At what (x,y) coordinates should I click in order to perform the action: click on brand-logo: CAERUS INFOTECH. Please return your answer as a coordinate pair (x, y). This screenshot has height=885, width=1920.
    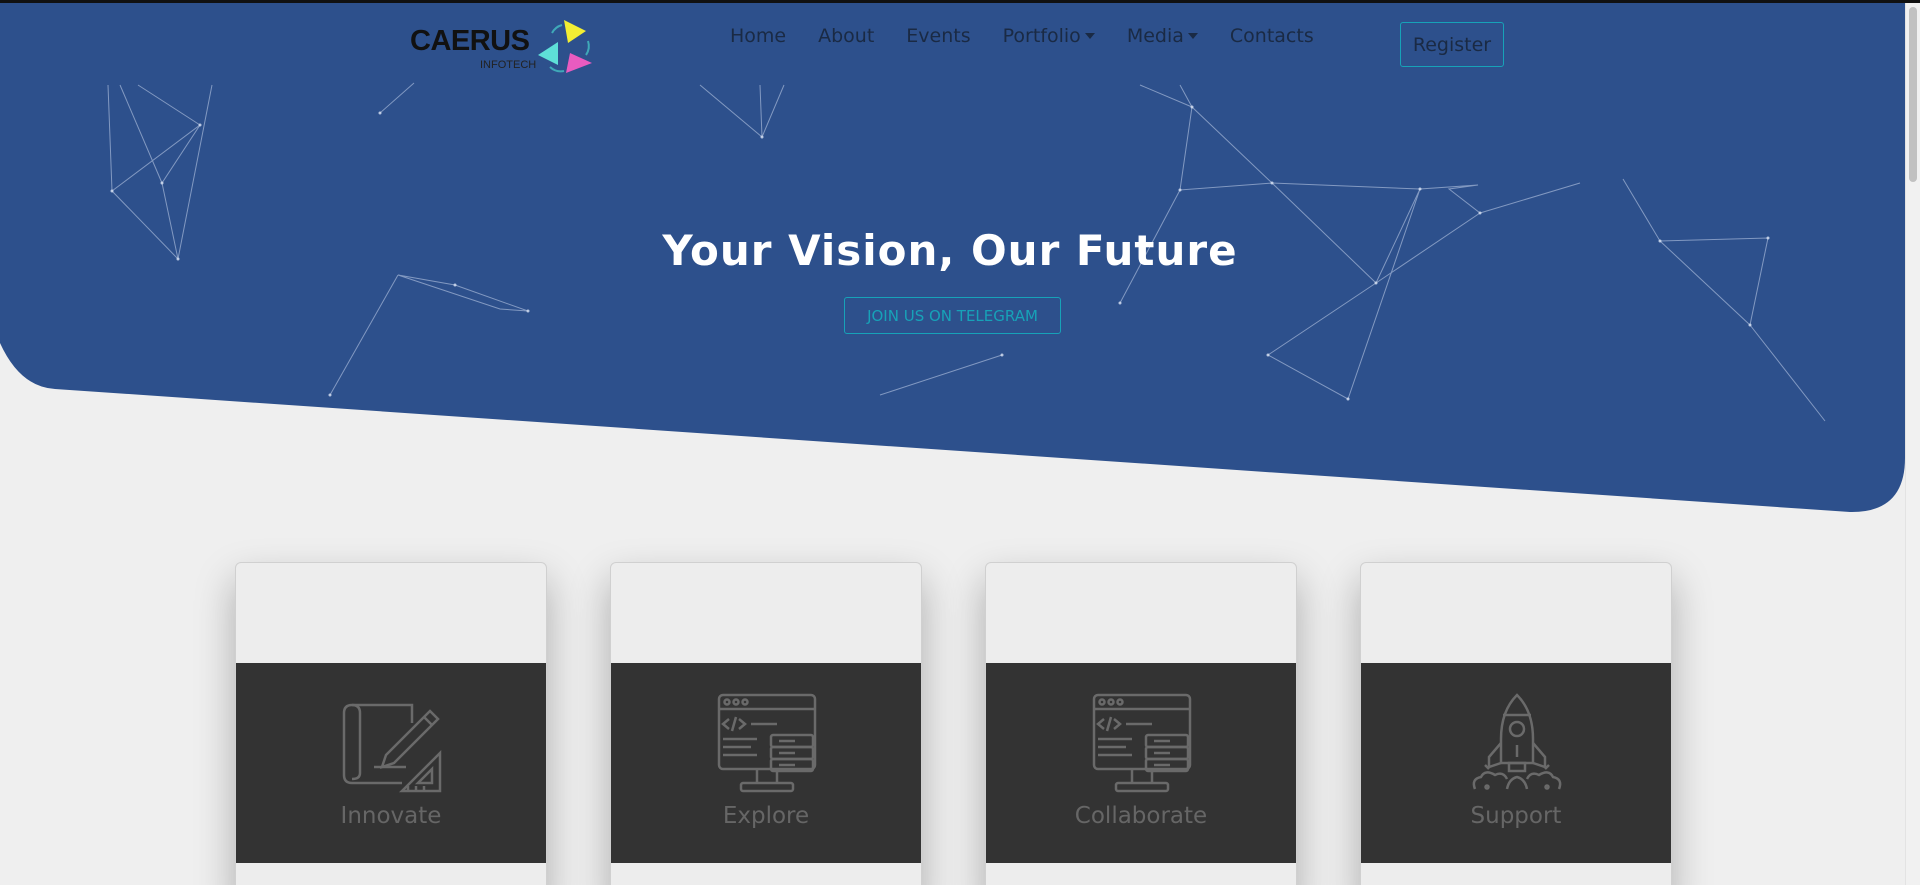
    Looking at the image, I should click on (501, 45).